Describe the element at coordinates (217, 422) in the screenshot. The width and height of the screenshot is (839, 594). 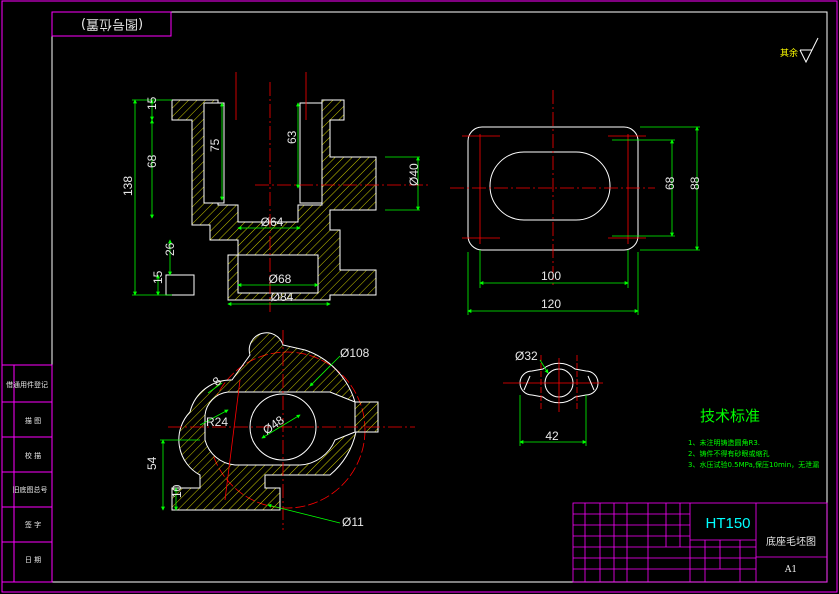
I see `dim-r24: R24` at that location.